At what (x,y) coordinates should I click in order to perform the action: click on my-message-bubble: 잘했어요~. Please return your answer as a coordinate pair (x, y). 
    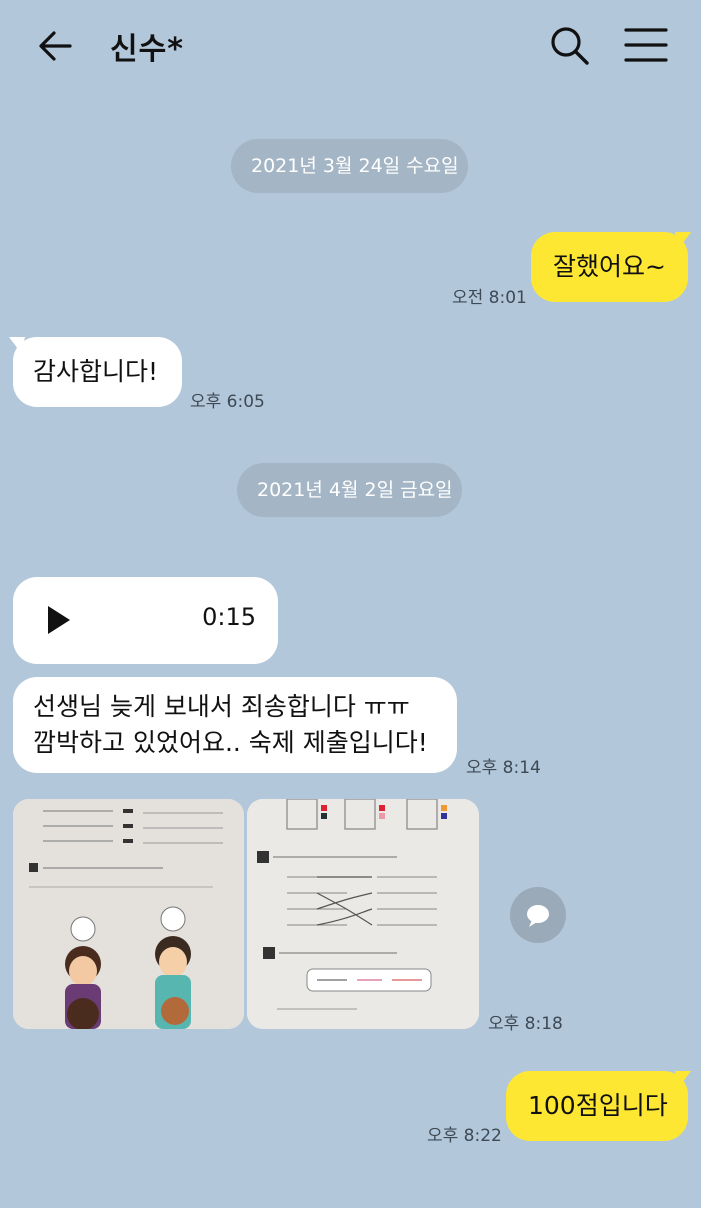
    Looking at the image, I should click on (611, 267).